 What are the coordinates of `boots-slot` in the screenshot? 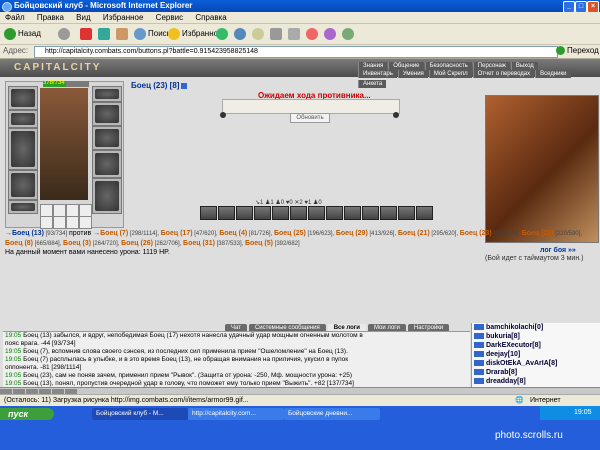 It's located at (107, 196).